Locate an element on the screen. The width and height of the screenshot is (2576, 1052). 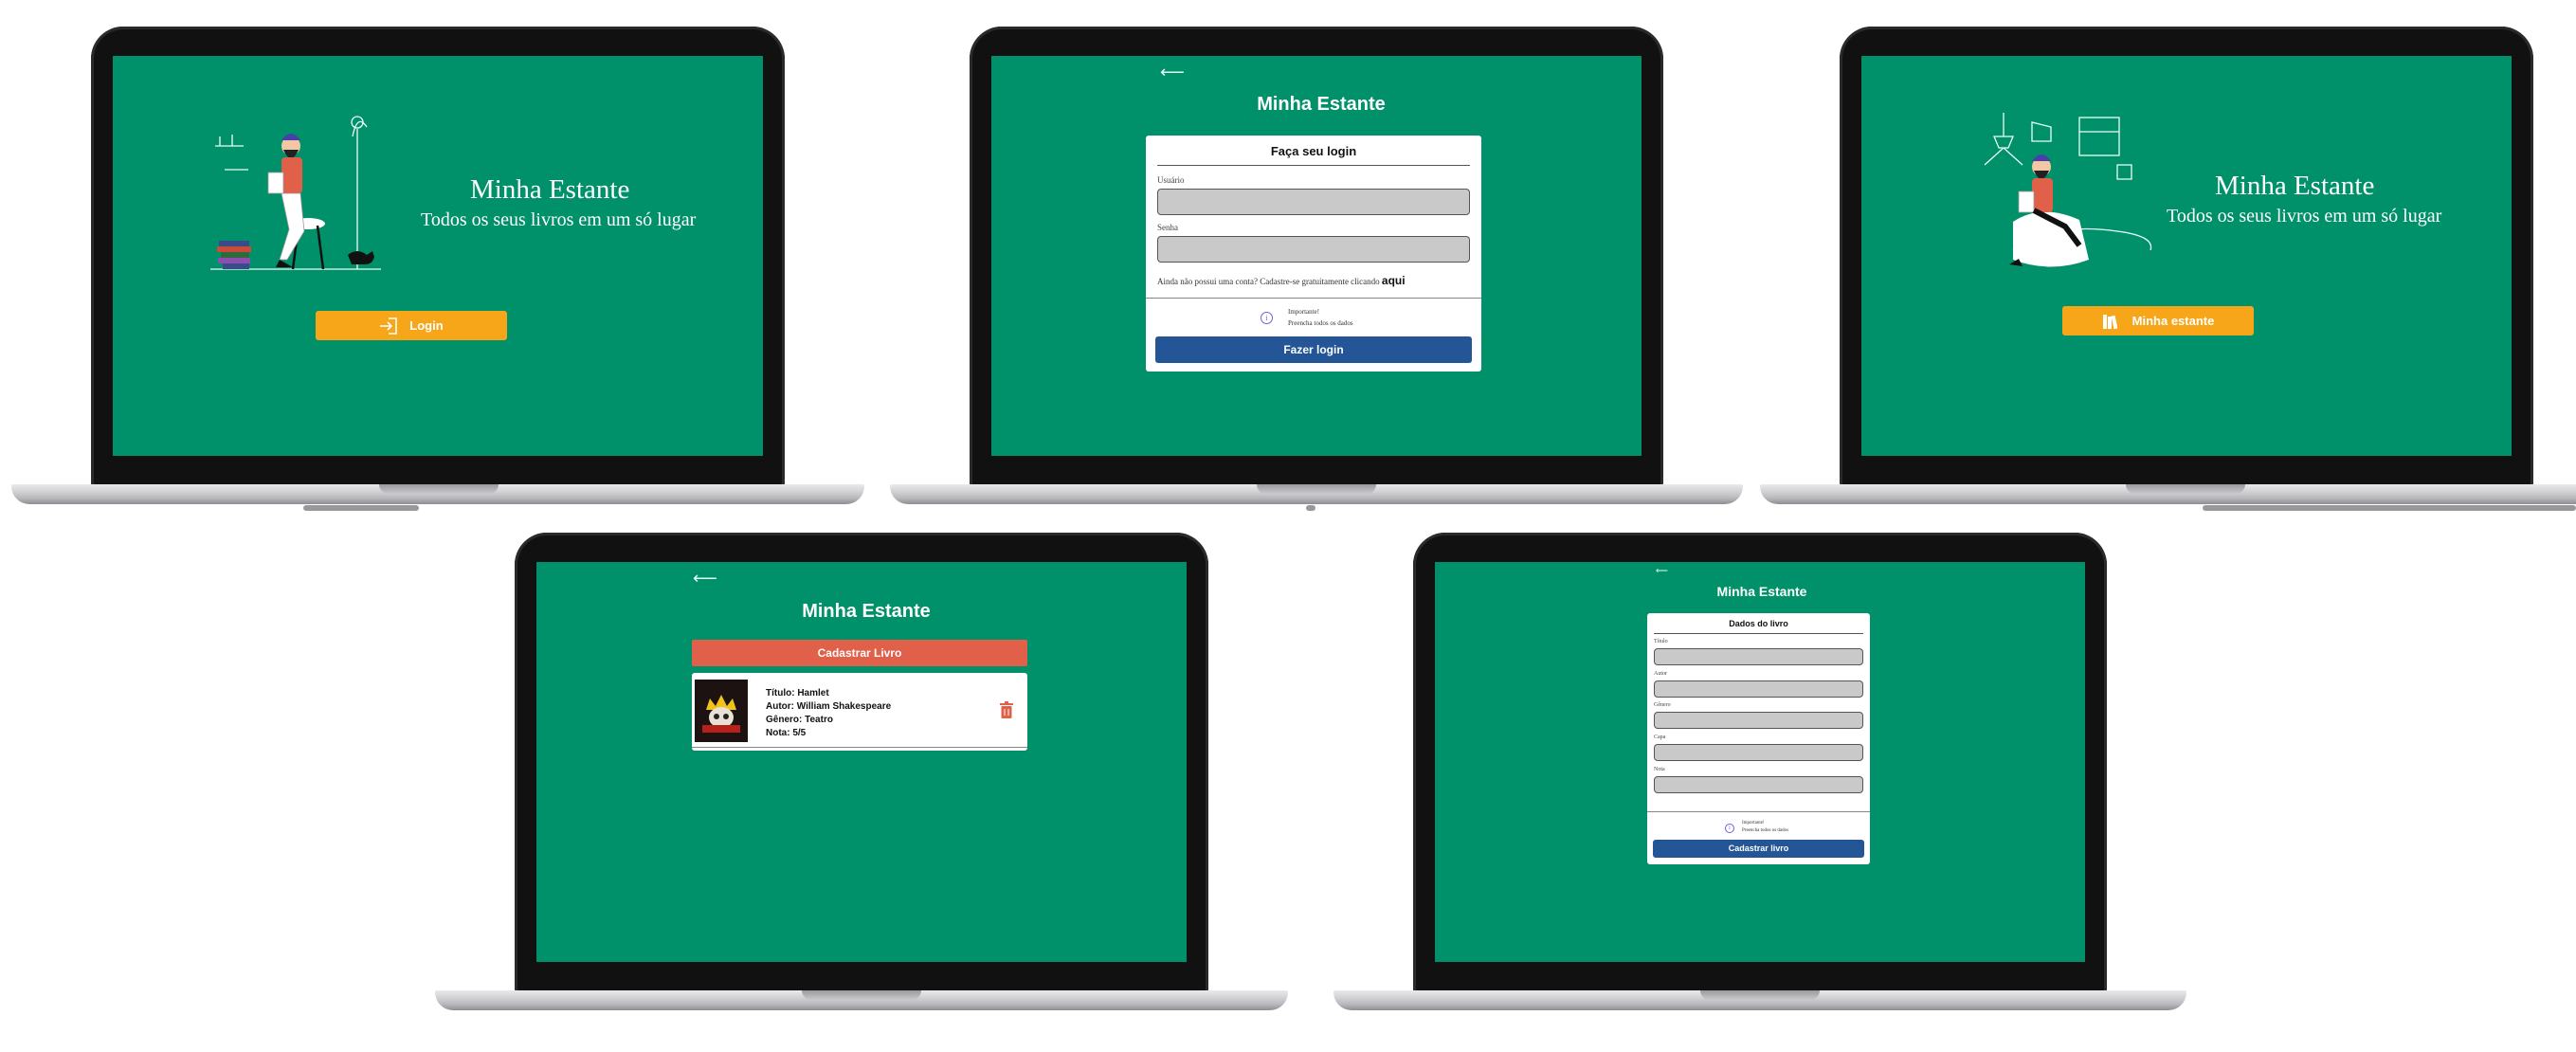
rating-label: Nota is located at coordinates (1659, 770).